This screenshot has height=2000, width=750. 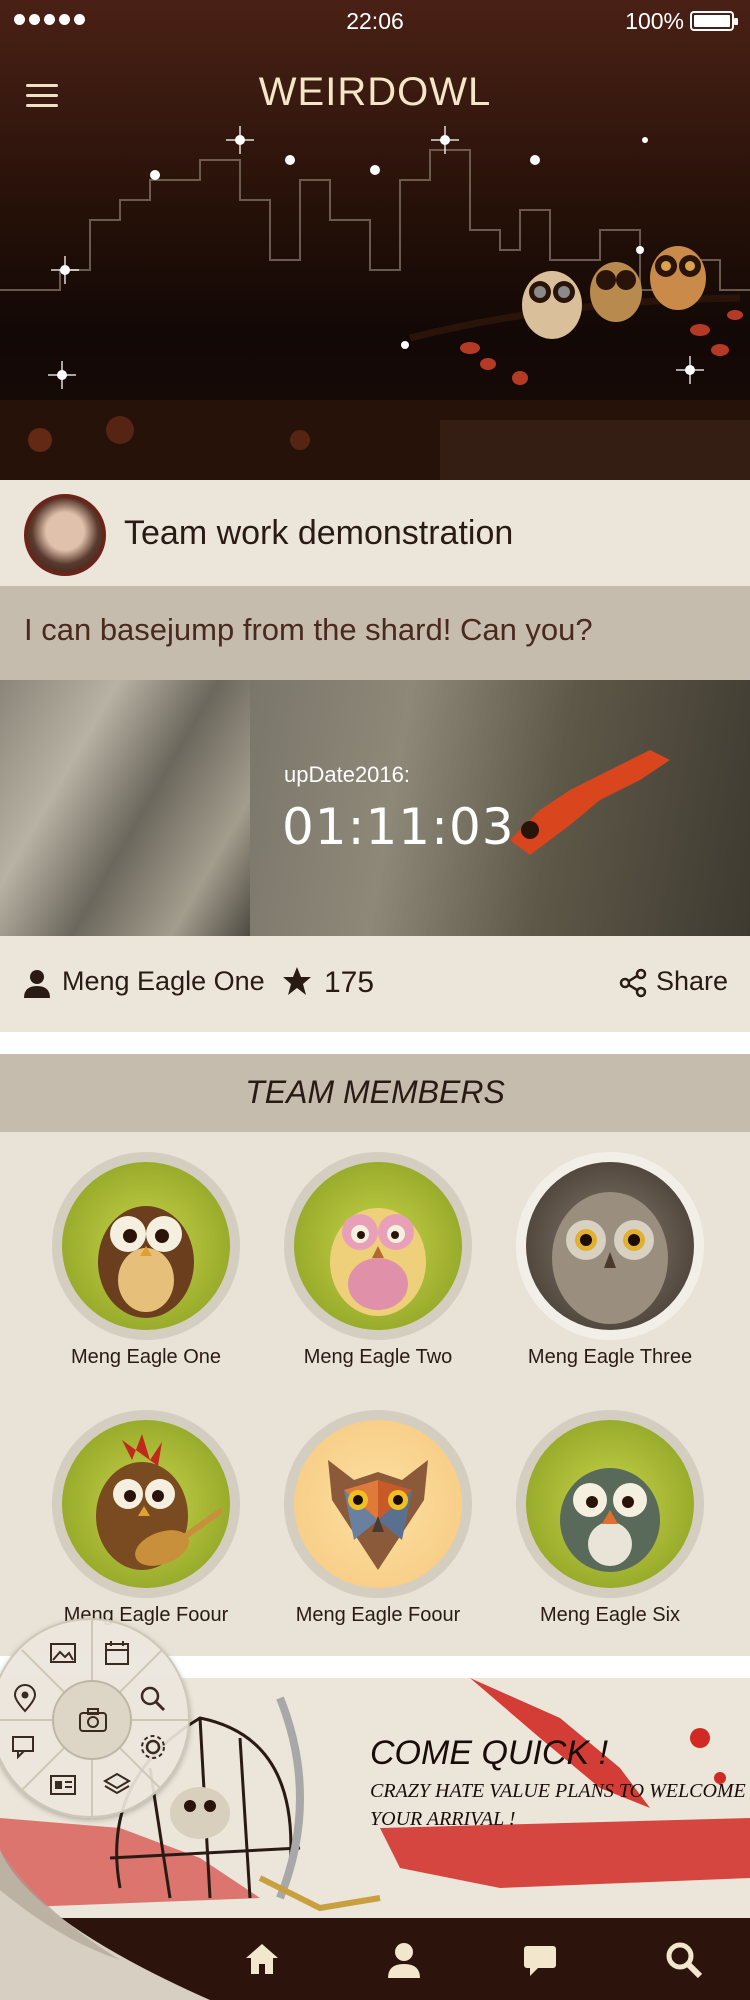 I want to click on team-section-header: TEAM MEMBERS, so click(x=375, y=1093).